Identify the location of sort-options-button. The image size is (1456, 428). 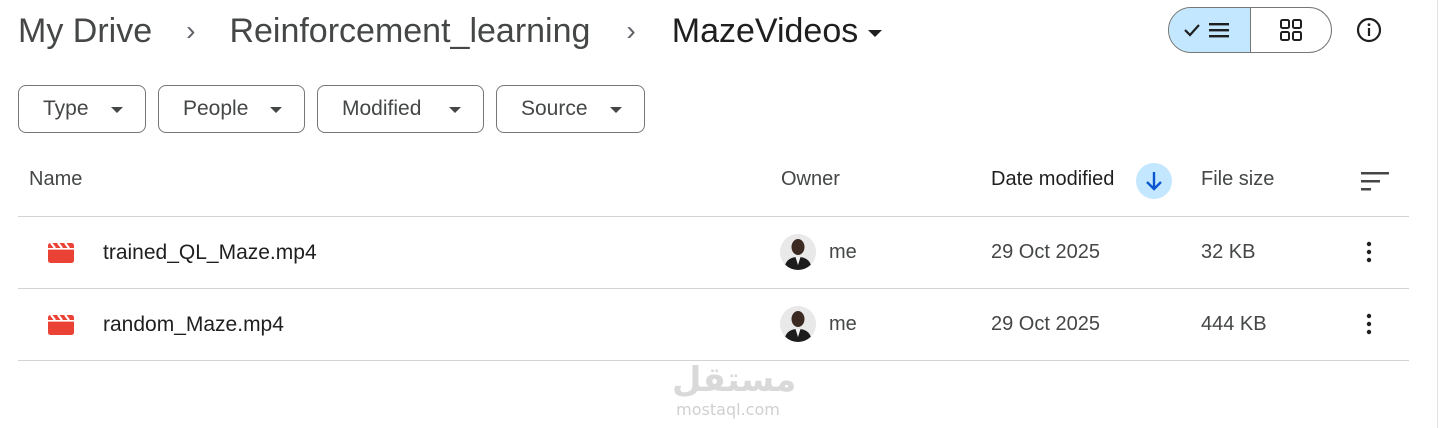
(1375, 181).